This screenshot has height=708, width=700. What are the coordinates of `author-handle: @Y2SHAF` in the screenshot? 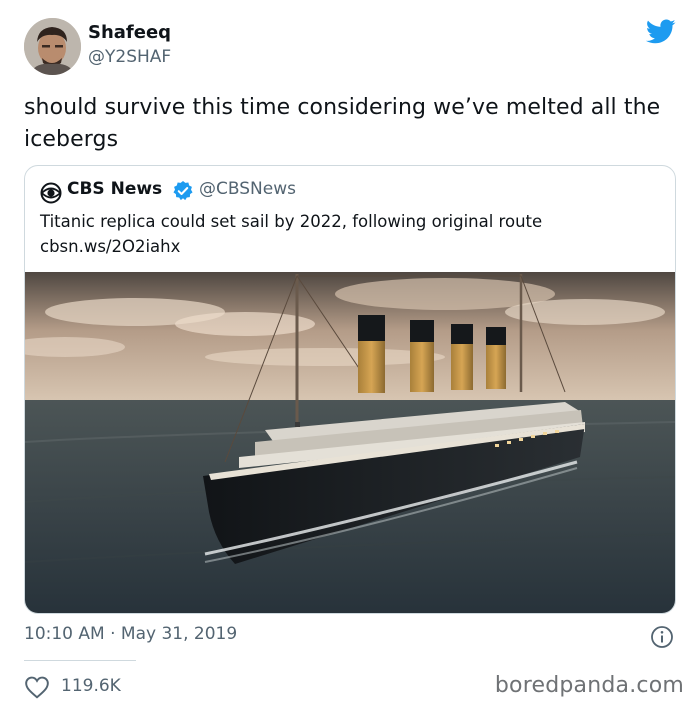 It's located at (129, 57).